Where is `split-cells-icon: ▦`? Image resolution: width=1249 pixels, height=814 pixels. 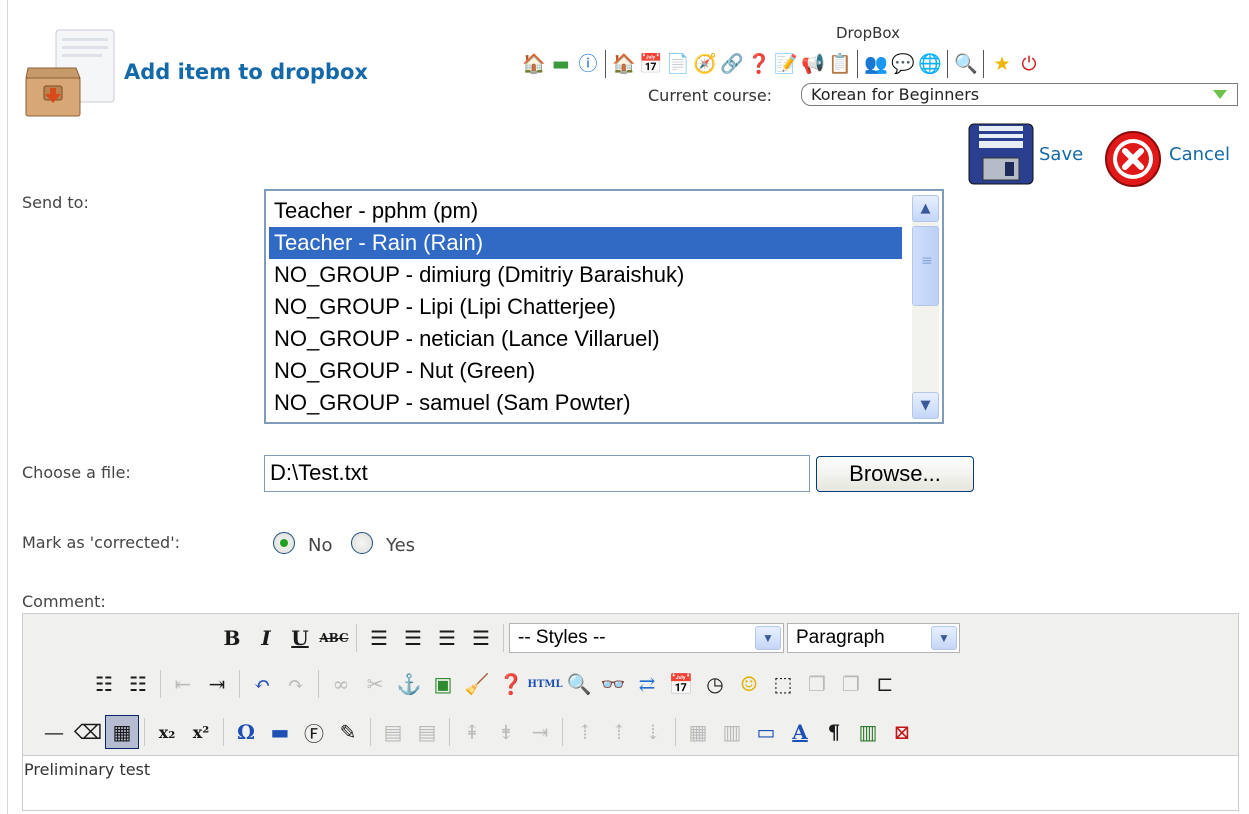 split-cells-icon: ▦ is located at coordinates (698, 732).